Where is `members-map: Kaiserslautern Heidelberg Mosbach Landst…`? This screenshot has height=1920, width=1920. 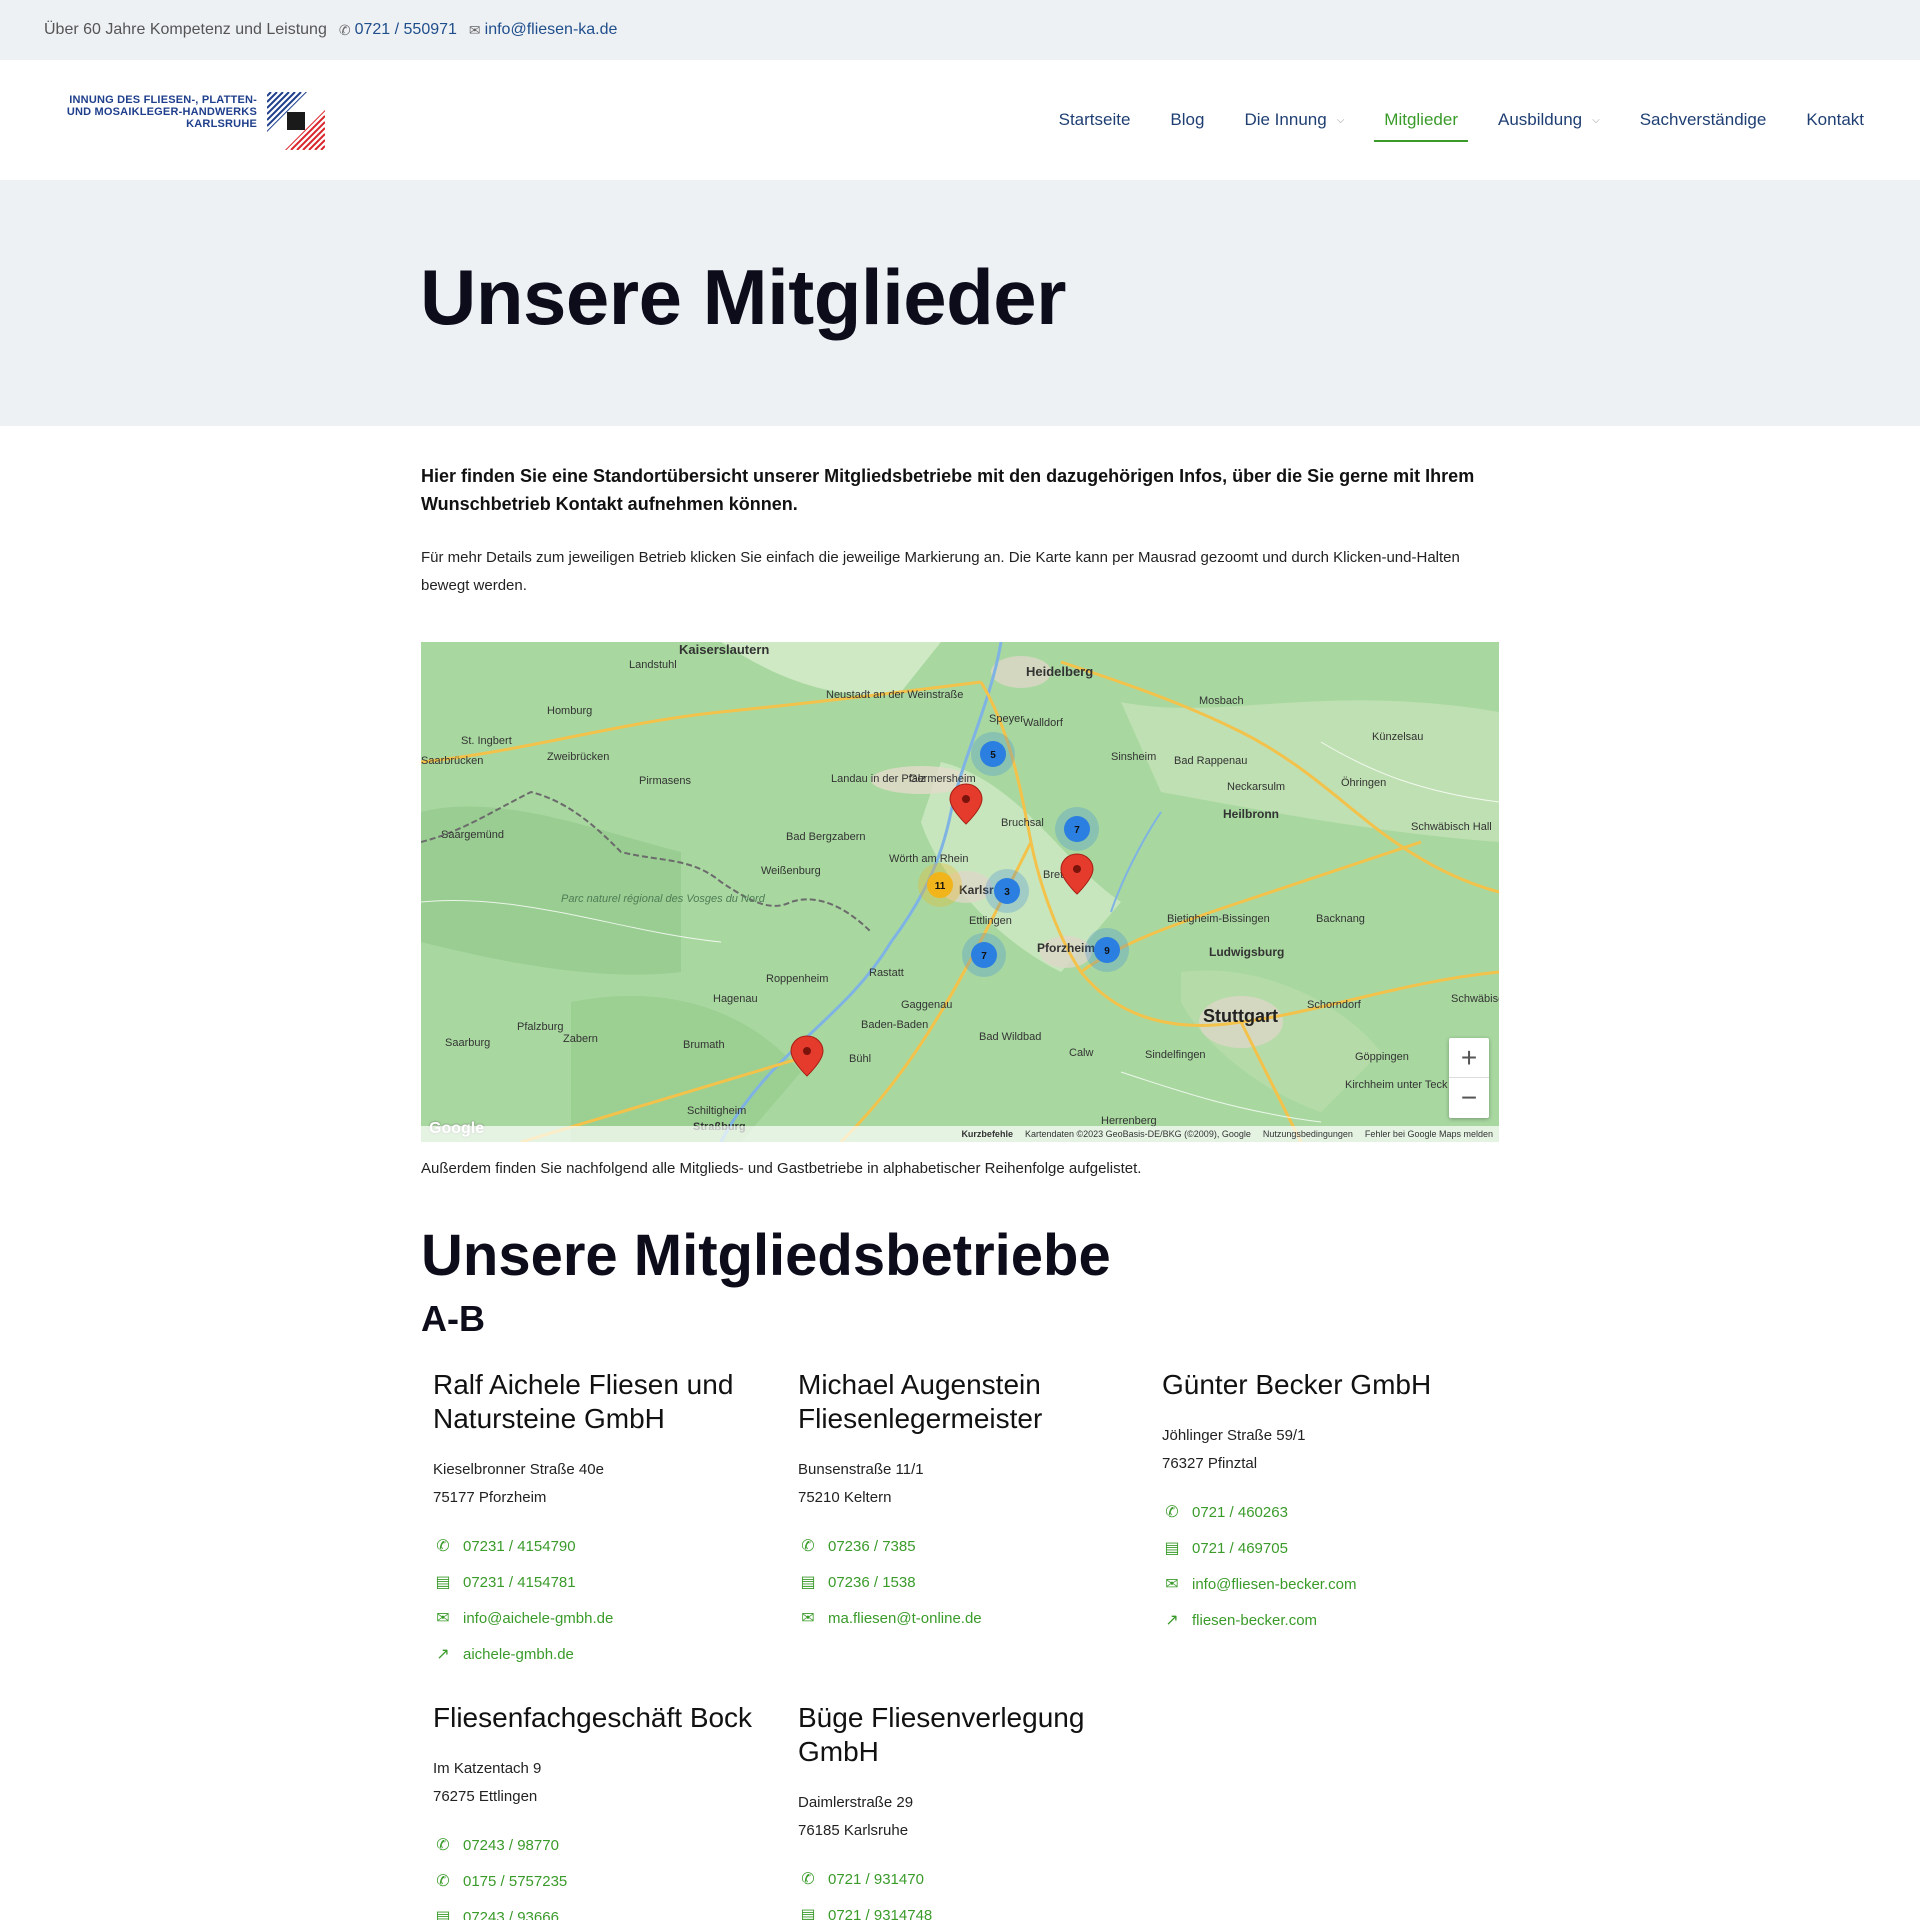
members-map: Kaiserslautern Heidelberg Mosbach Landst… is located at coordinates (960, 892).